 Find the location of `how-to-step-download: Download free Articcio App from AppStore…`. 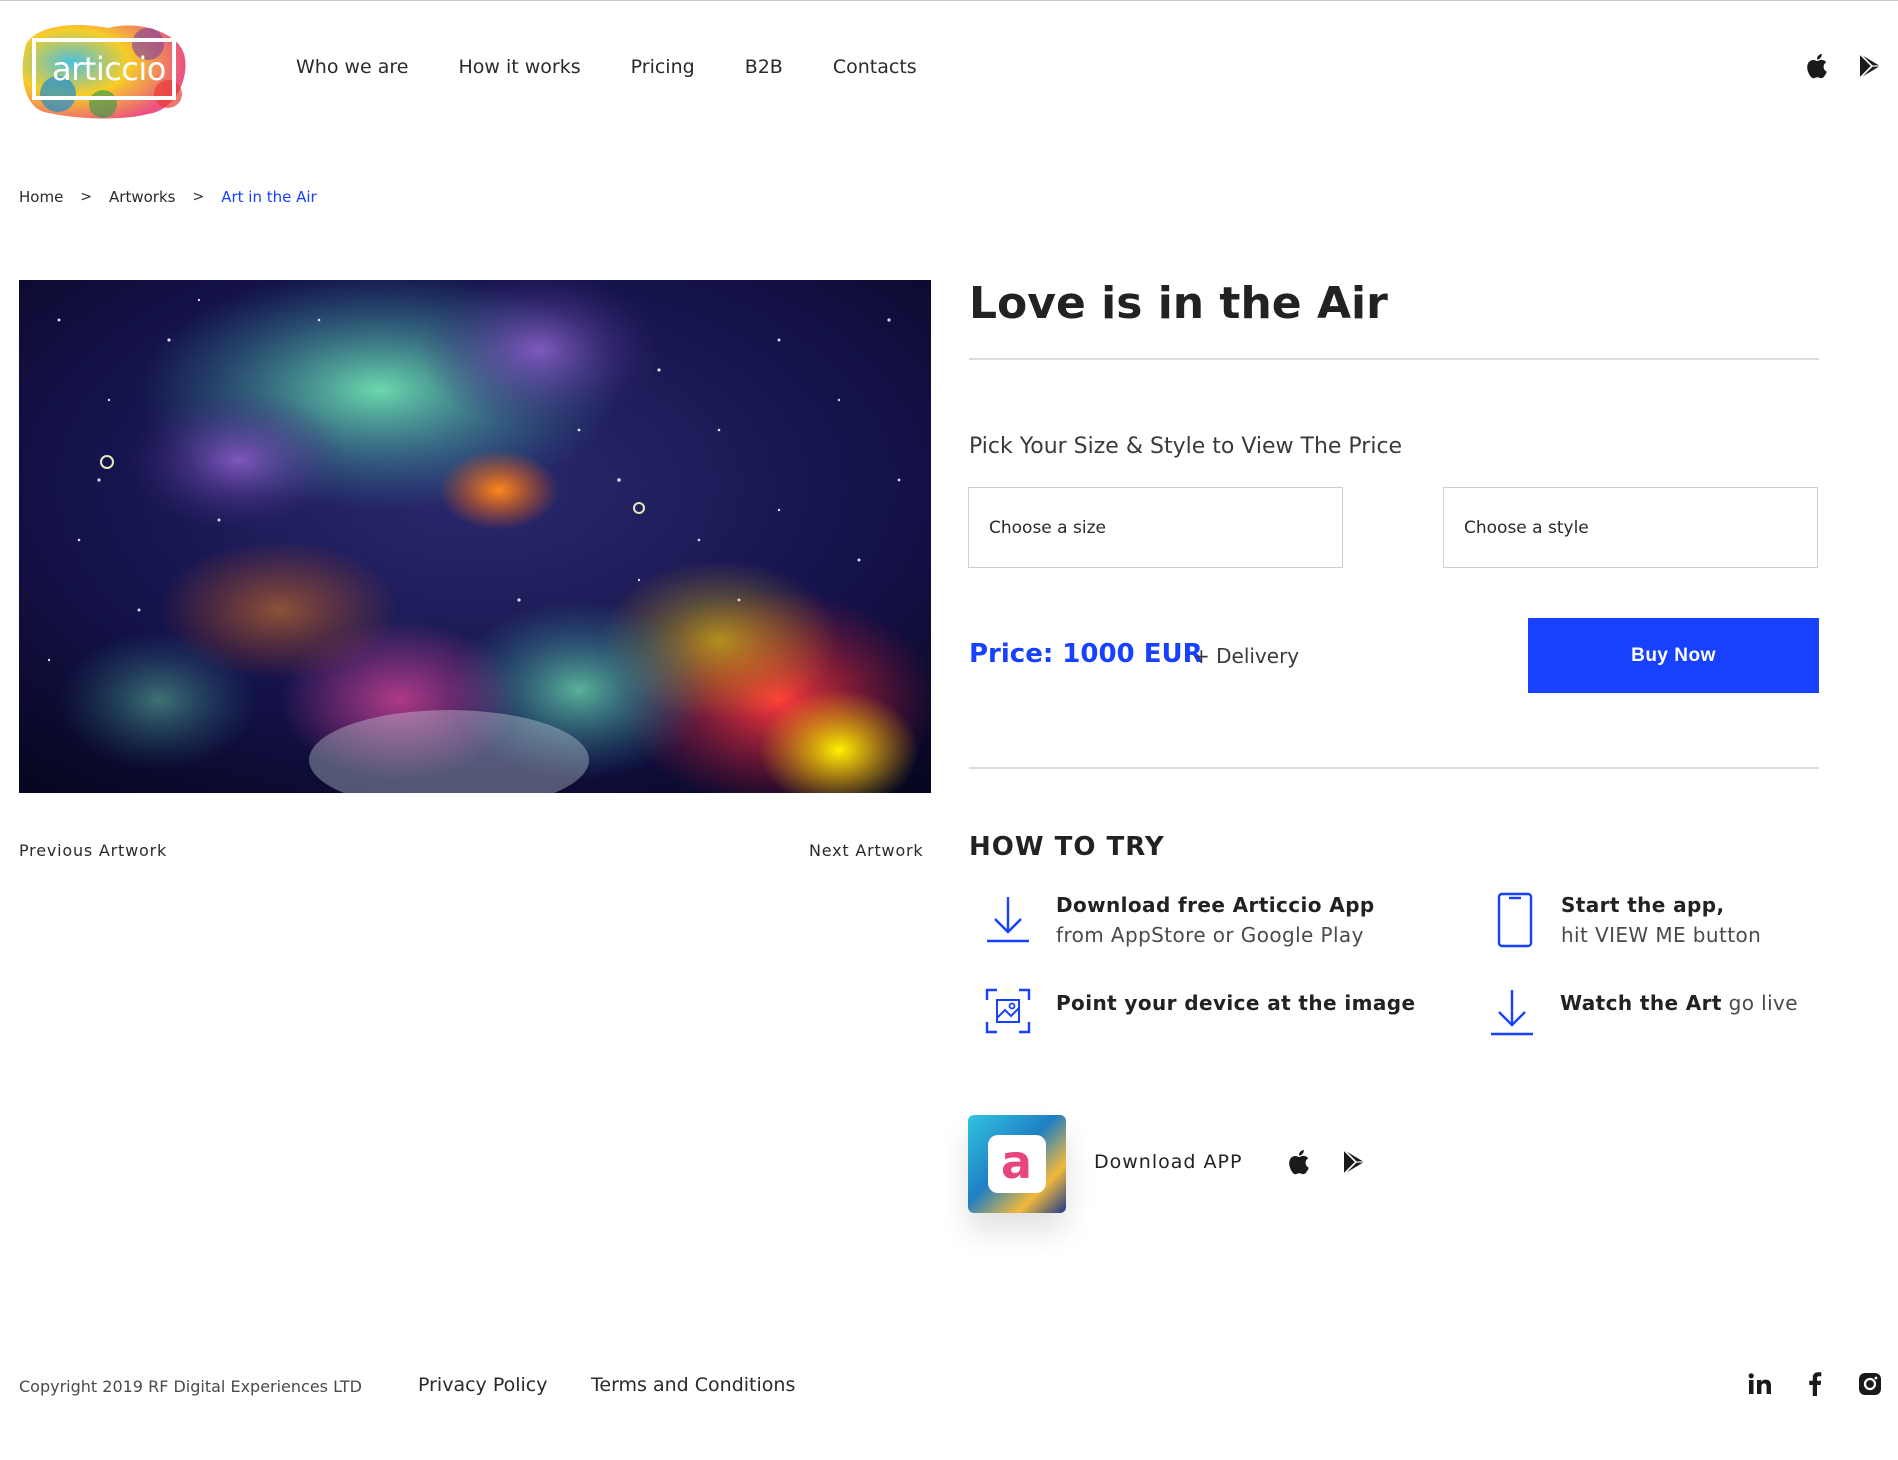

how-to-step-download: Download free Articcio App from AppStore… is located at coordinates (1177, 920).